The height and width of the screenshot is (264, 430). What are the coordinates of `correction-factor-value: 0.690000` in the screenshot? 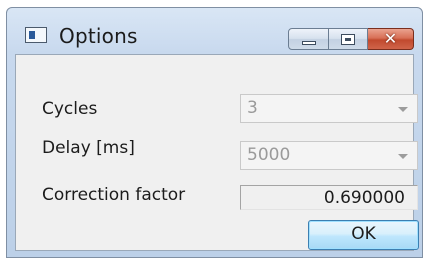 It's located at (364, 198).